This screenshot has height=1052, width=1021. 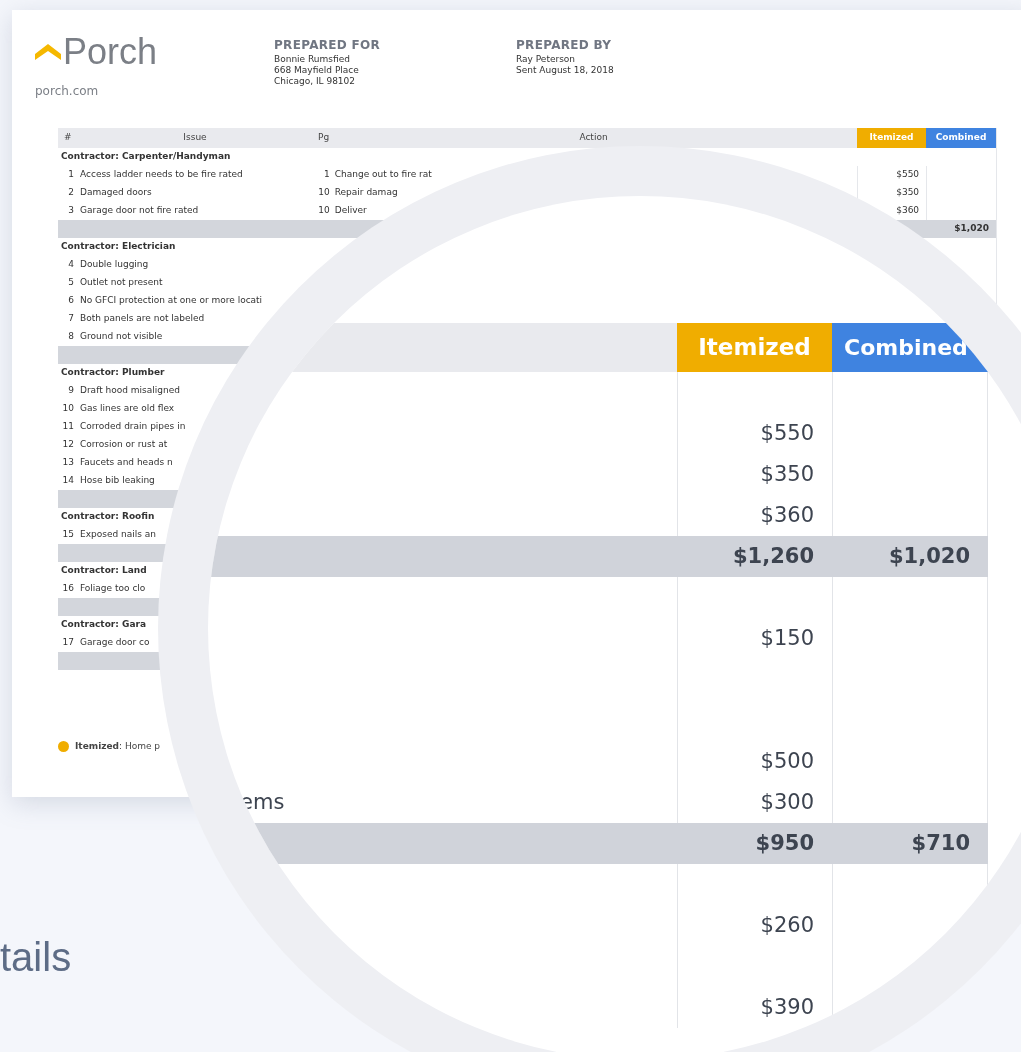 I want to click on table-cell: $390, so click(x=754, y=1007).